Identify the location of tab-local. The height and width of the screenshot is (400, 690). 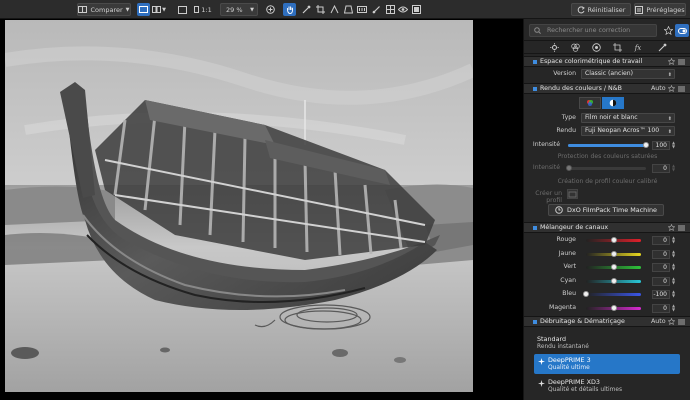
(662, 47).